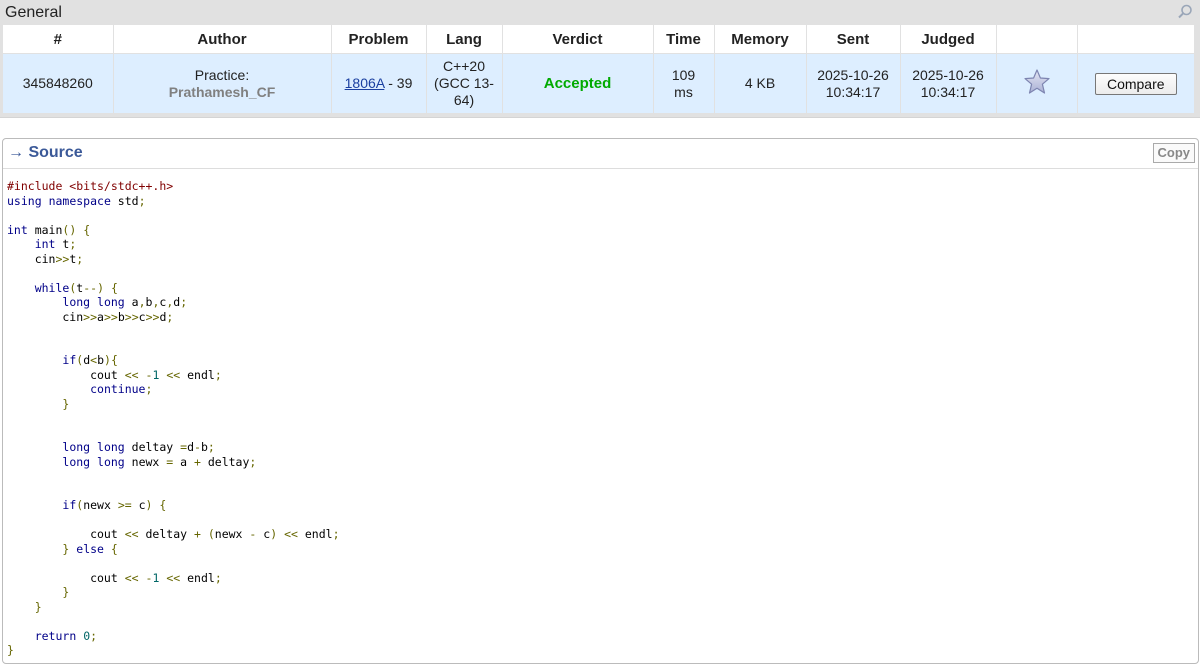  I want to click on problem-cell: 1806A - 39, so click(379, 83).